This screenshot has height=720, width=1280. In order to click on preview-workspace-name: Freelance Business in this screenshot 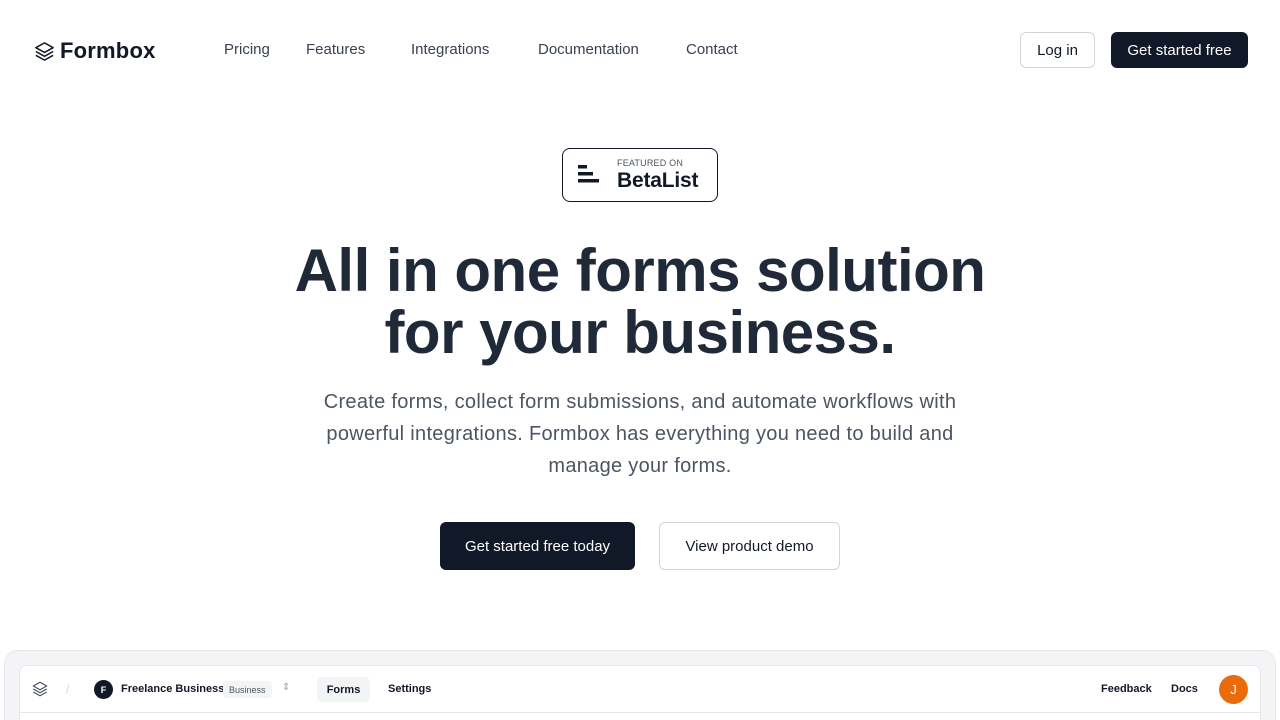, I will do `click(172, 689)`.